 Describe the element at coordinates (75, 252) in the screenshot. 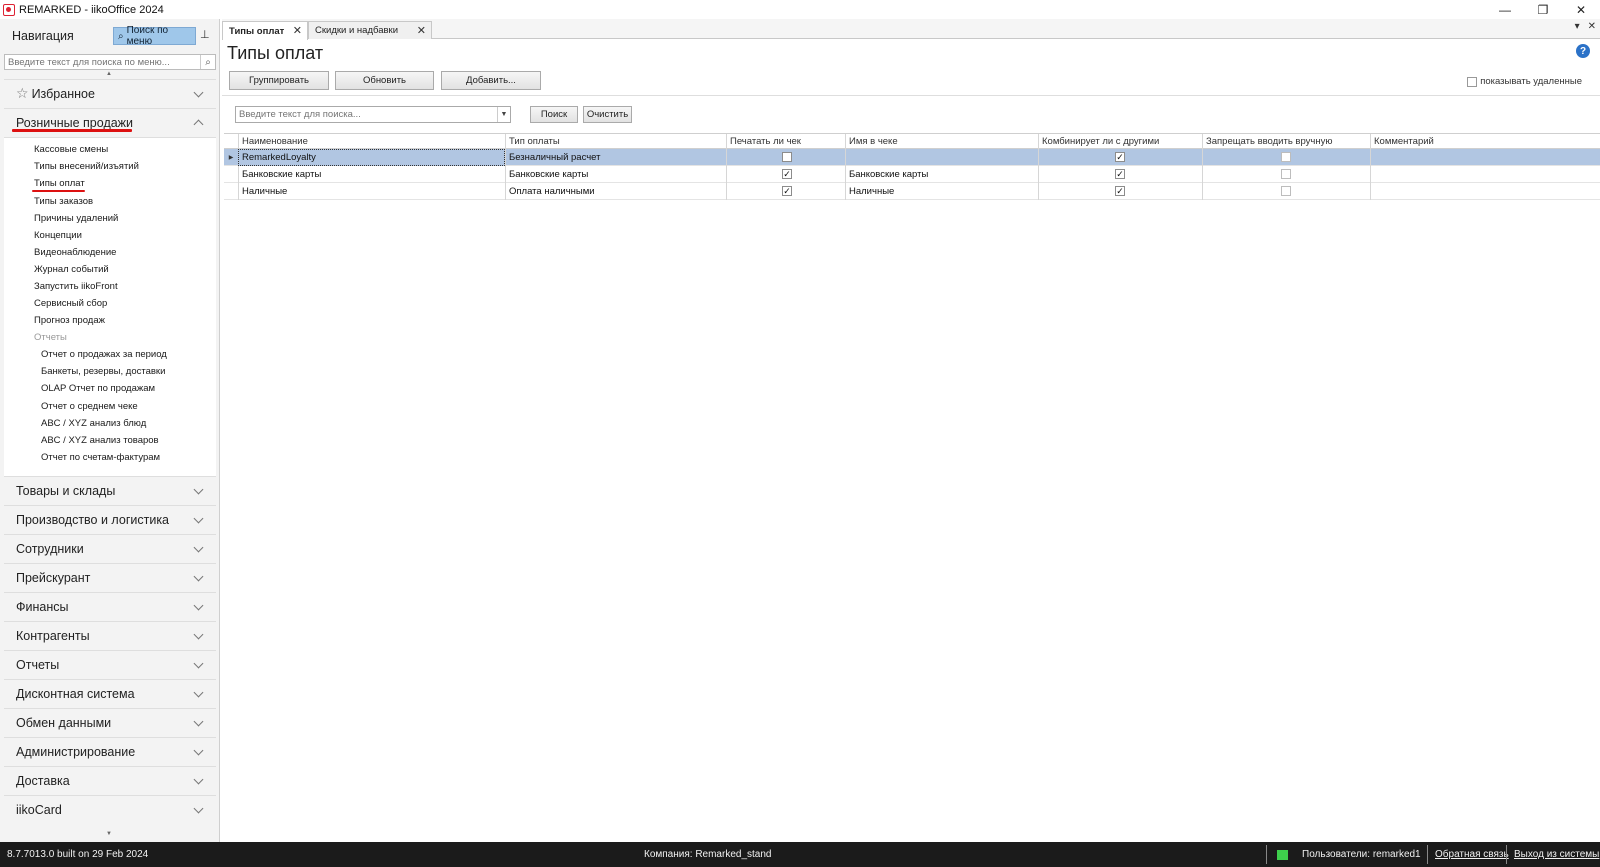

I see `sidebar-item-video: Видеонаблюдение` at that location.